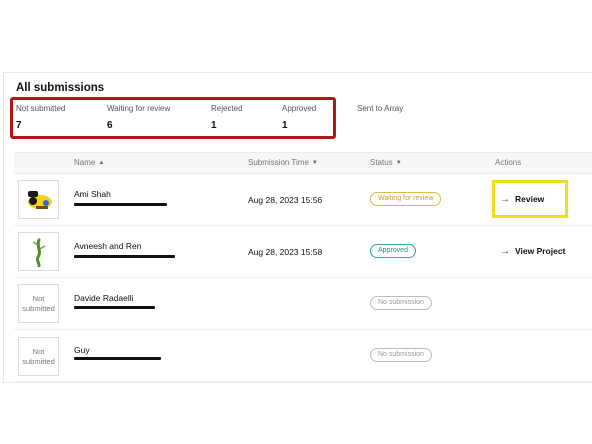  I want to click on status-badge: Waiting for review, so click(406, 199).